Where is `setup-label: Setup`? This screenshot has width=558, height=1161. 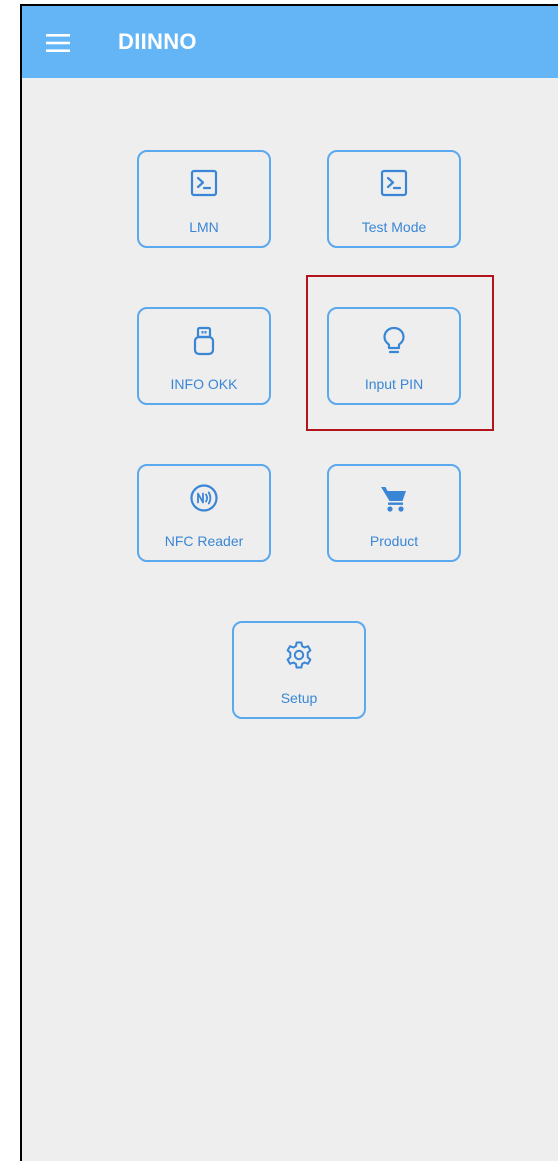
setup-label: Setup is located at coordinates (299, 698).